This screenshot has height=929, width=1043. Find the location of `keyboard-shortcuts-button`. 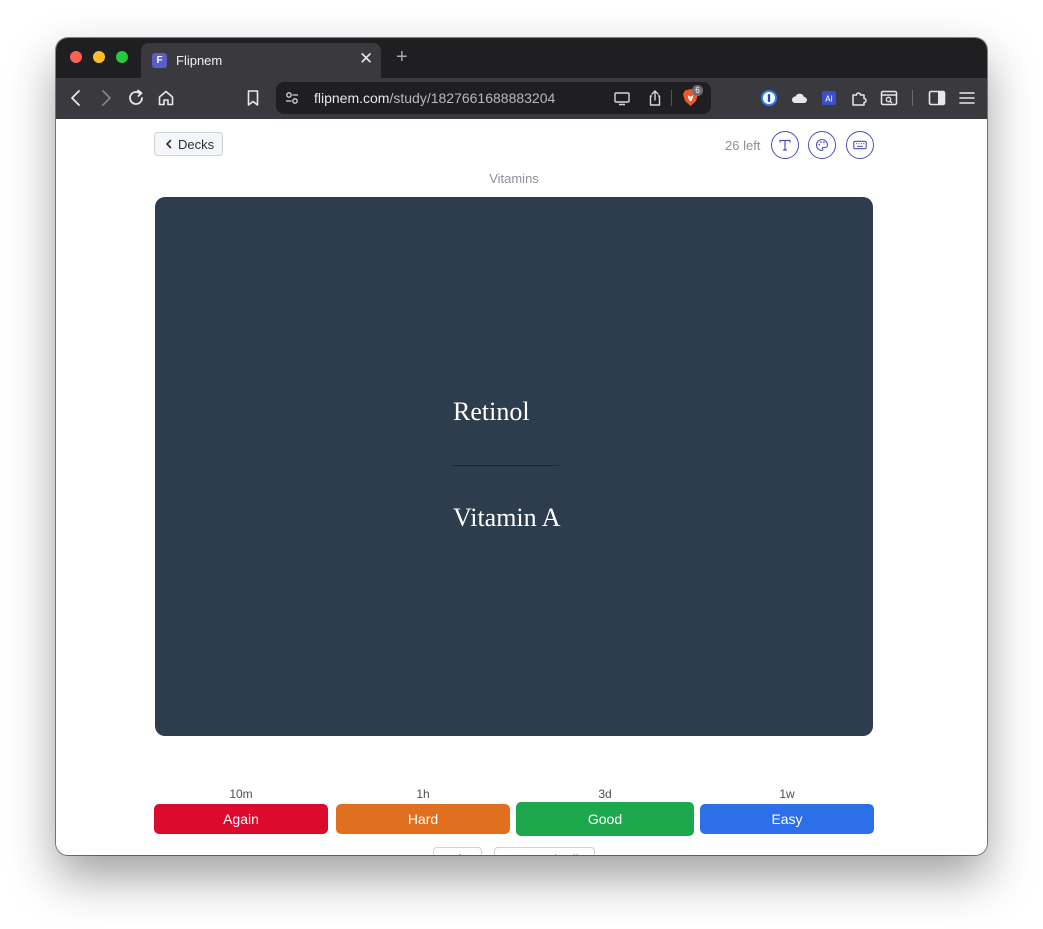

keyboard-shortcuts-button is located at coordinates (860, 145).